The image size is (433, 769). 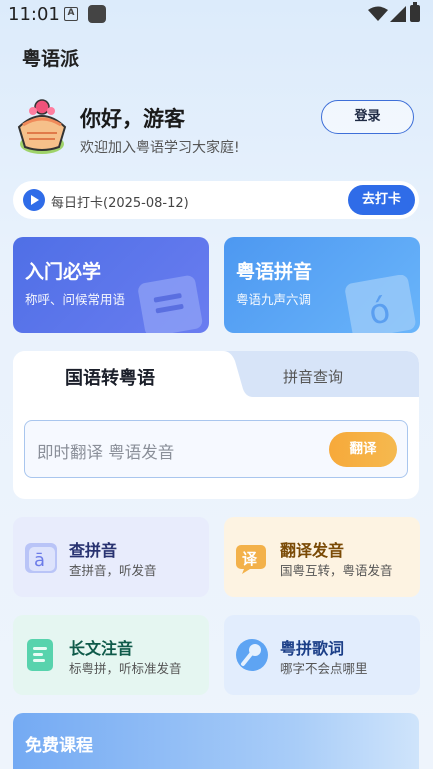 I want to click on tab-mandarin-to-cantonese: 国语转粤语, so click(x=115, y=374).